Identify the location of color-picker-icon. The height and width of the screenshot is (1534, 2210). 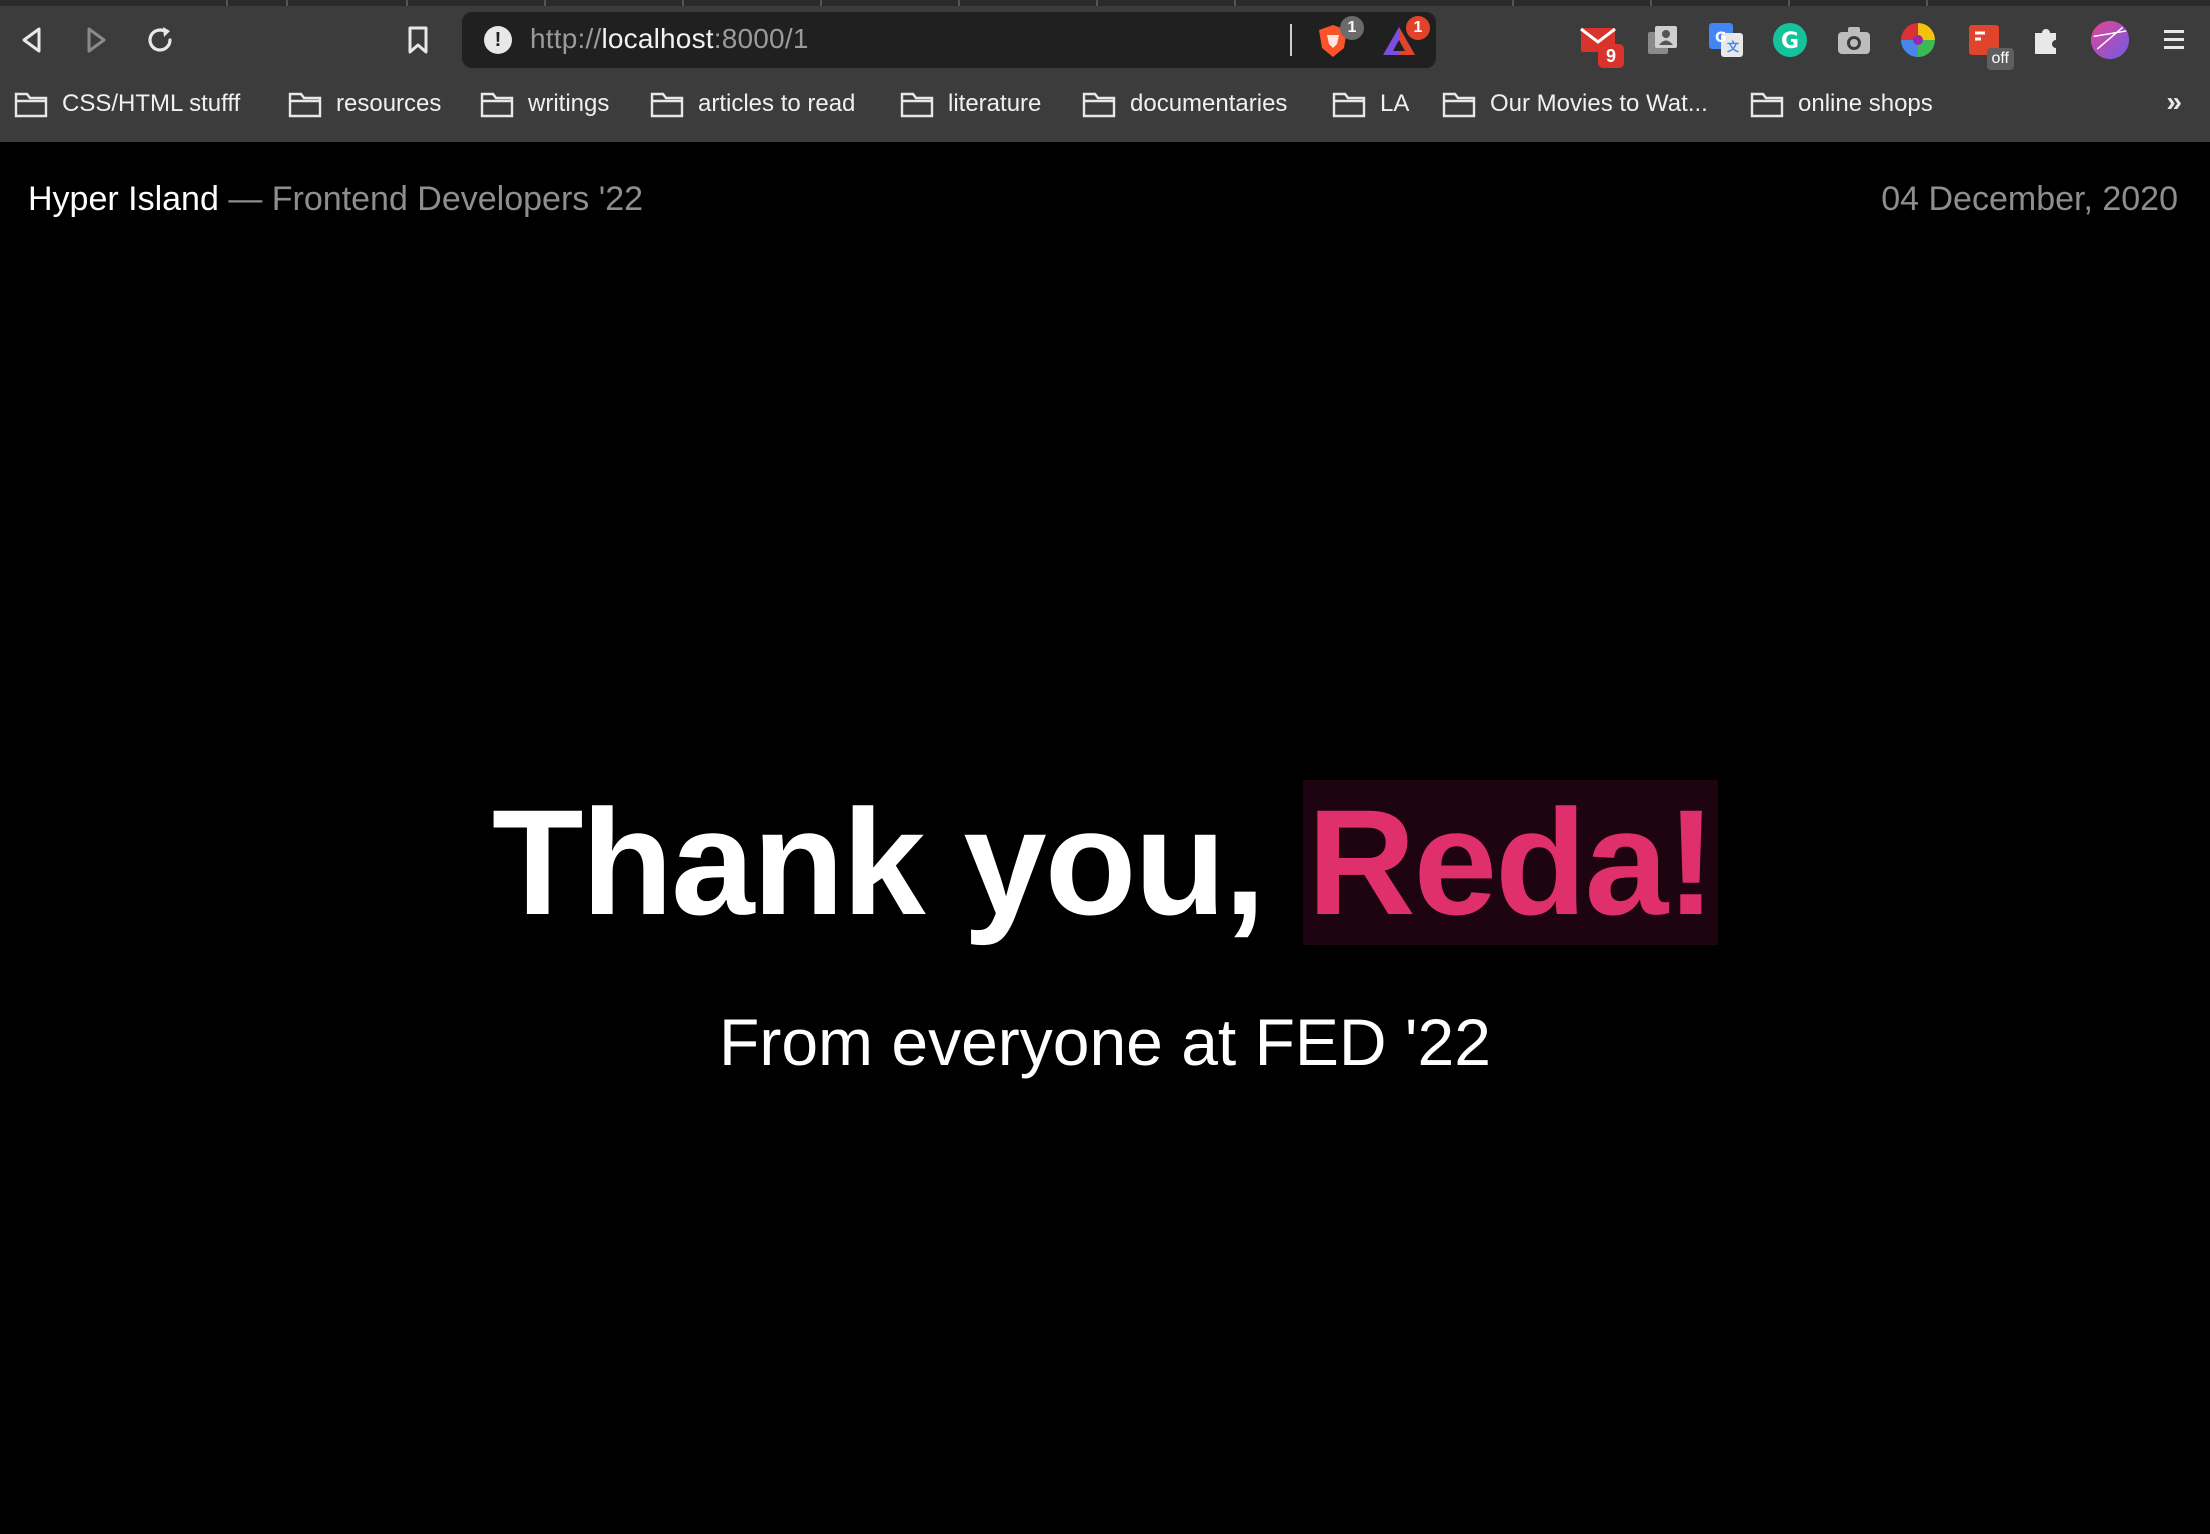
(1918, 40).